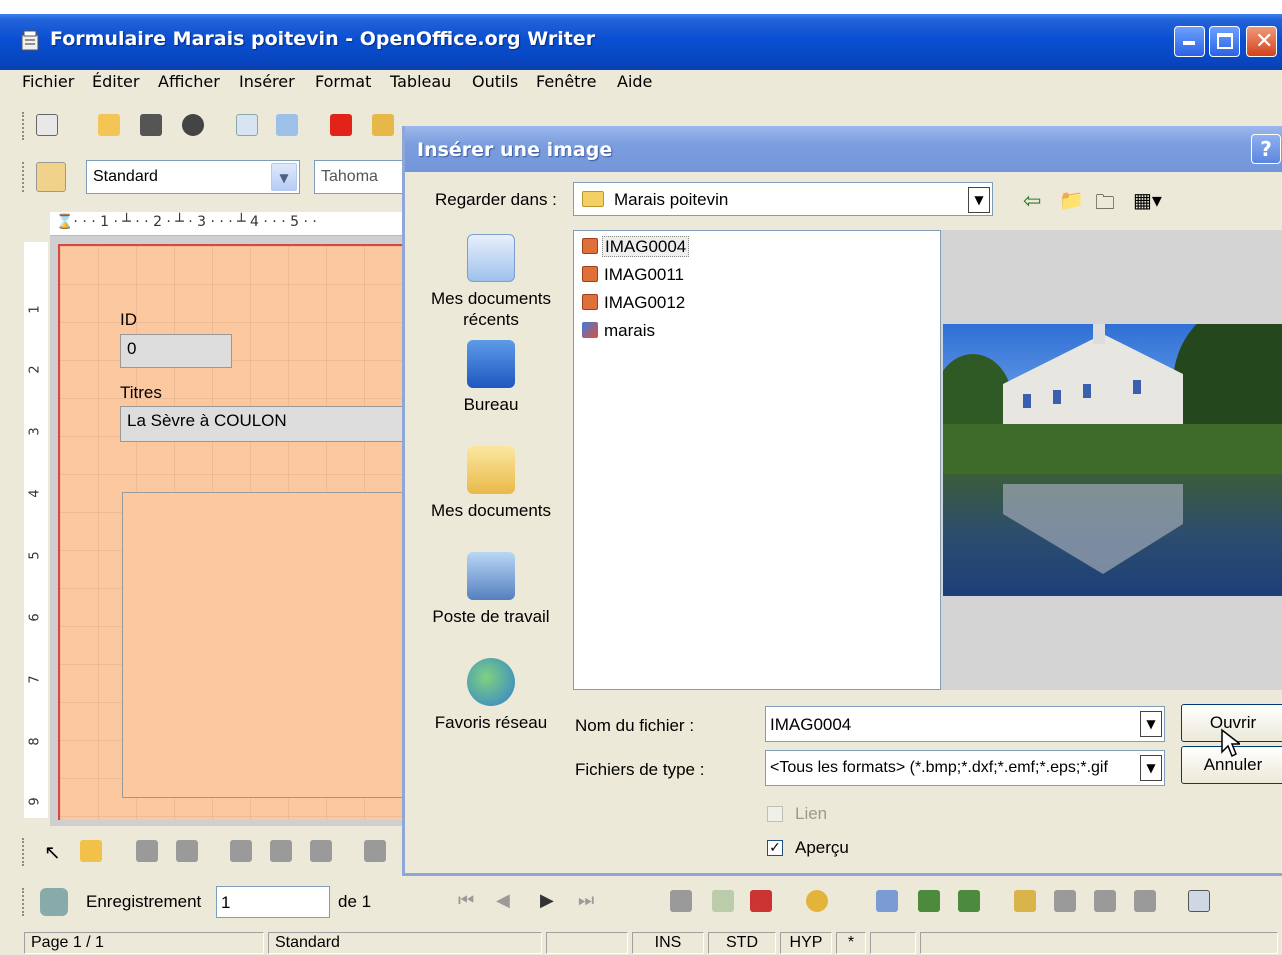 Image resolution: width=1282 pixels, height=955 pixels. What do you see at coordinates (1266, 149) in the screenshot?
I see `help-button: ?` at bounding box center [1266, 149].